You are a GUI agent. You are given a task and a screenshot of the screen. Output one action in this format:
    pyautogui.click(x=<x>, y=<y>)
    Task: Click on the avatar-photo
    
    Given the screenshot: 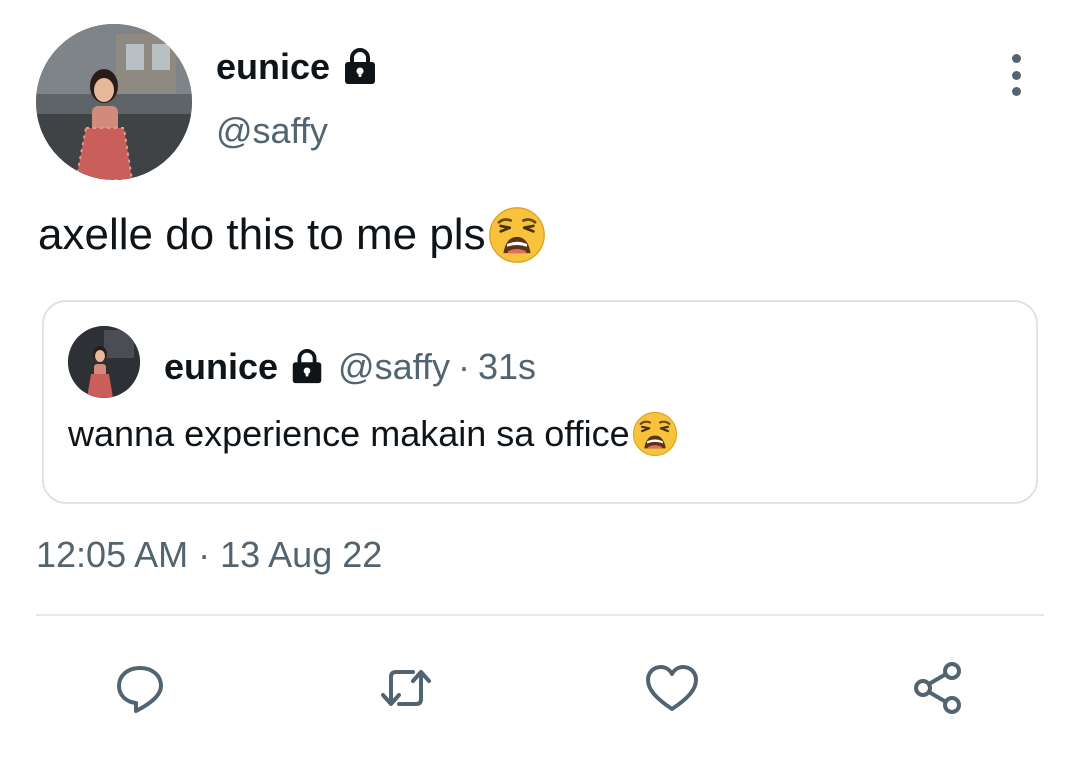 What is the action you would take?
    pyautogui.click(x=114, y=102)
    